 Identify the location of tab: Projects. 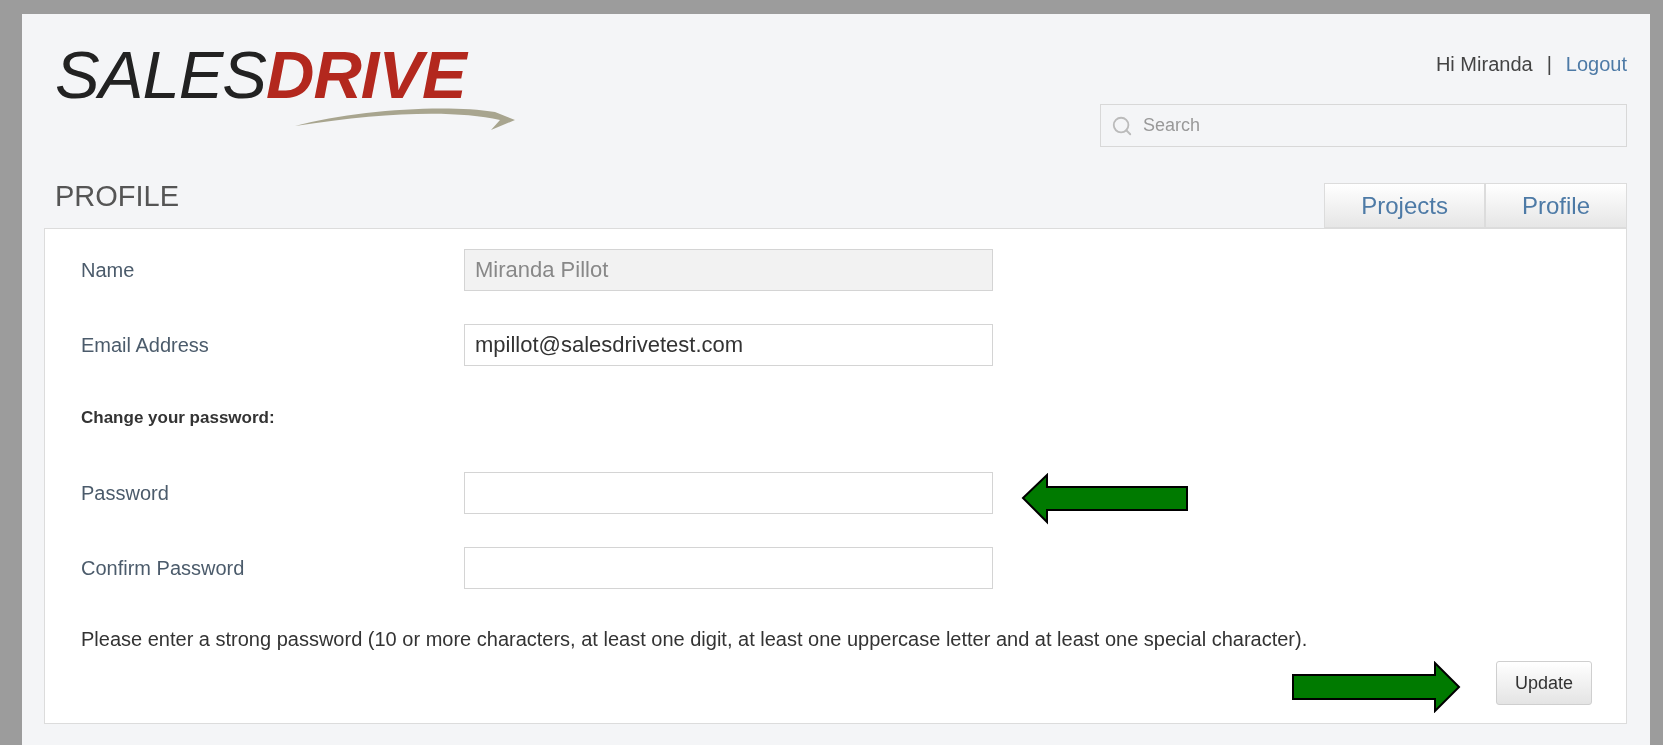
(1404, 205).